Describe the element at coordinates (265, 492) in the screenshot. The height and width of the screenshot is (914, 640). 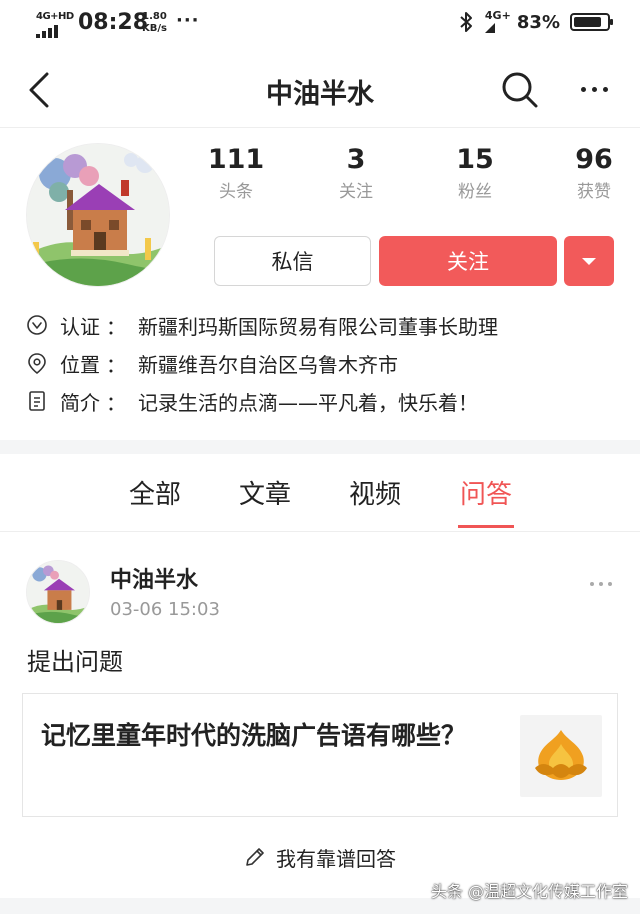
I see `tab-articles: 文章` at that location.